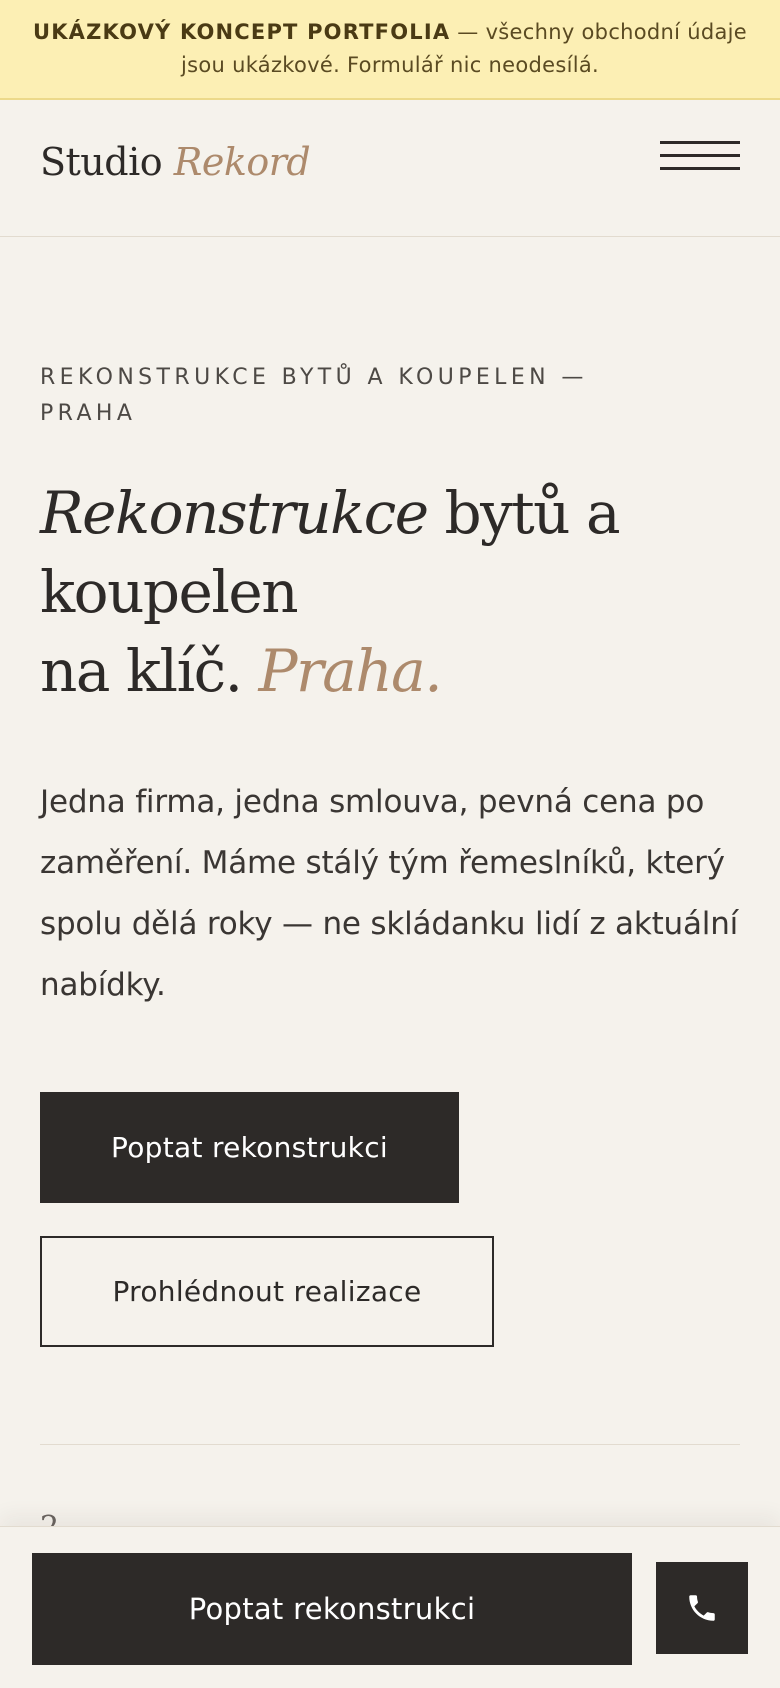 The height and width of the screenshot is (1688, 780). What do you see at coordinates (267, 1291) in the screenshot?
I see `view-projects-button: Prohlédnout realizace` at bounding box center [267, 1291].